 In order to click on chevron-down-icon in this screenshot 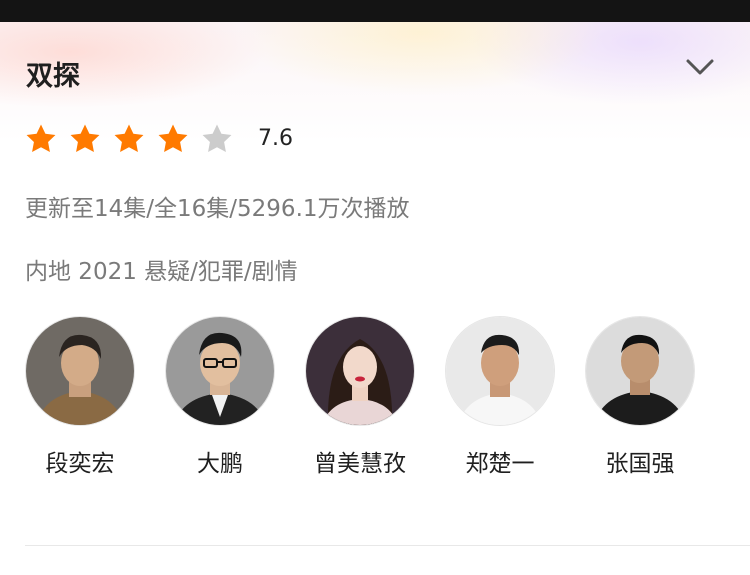, I will do `click(700, 67)`.